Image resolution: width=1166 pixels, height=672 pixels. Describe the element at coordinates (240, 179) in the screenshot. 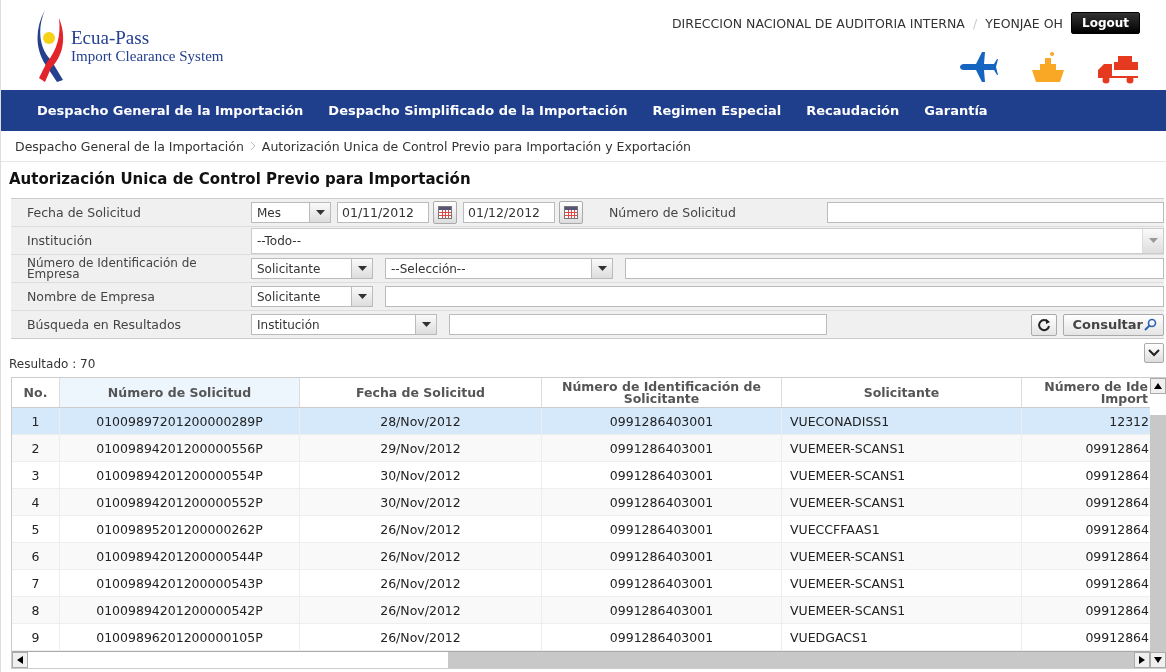

I see `page-title: Autorización Unica de Control Previo para Importación` at that location.